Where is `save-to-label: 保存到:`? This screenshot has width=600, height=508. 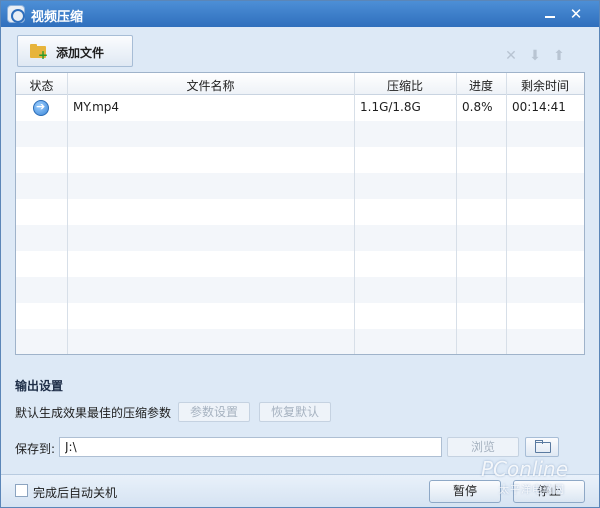
save-to-label: 保存到: is located at coordinates (35, 449).